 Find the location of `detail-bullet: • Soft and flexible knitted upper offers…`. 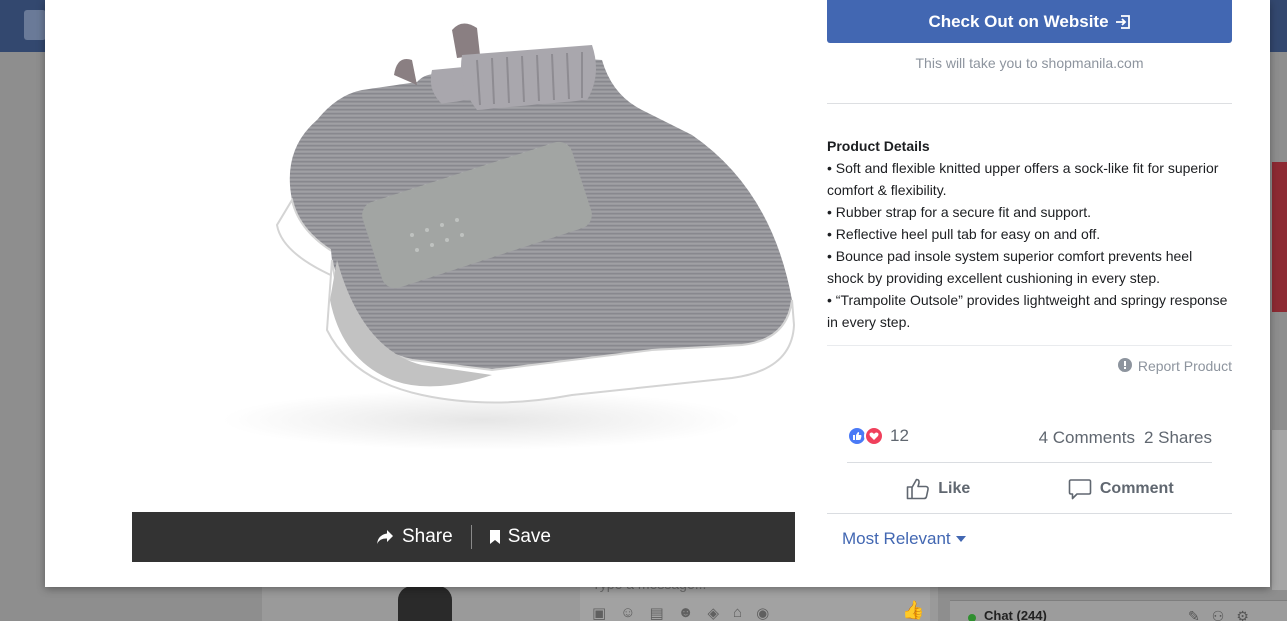

detail-bullet: • Soft and flexible knitted upper offers… is located at coordinates (1023, 179).